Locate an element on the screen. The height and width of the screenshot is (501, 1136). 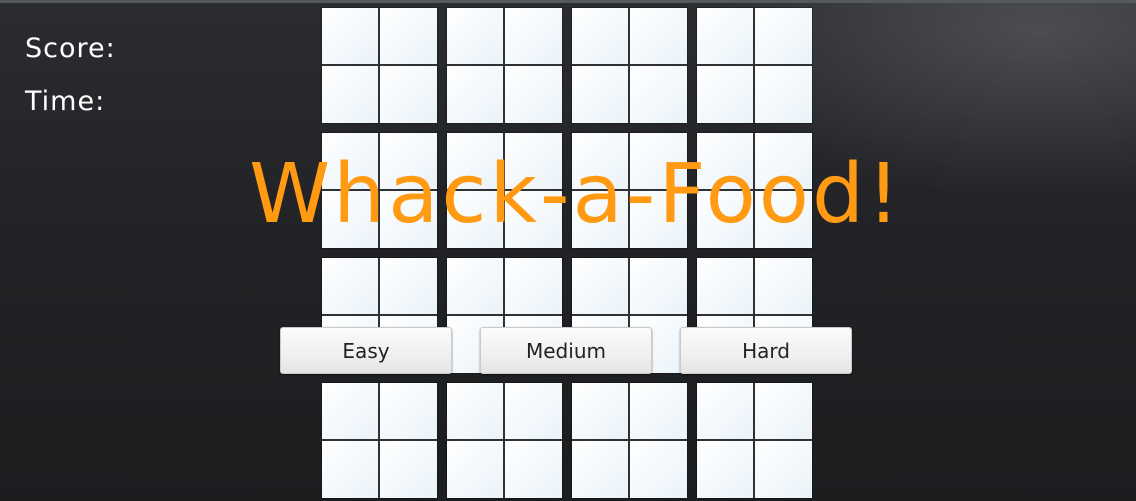
score-label: Score: is located at coordinates (70, 48).